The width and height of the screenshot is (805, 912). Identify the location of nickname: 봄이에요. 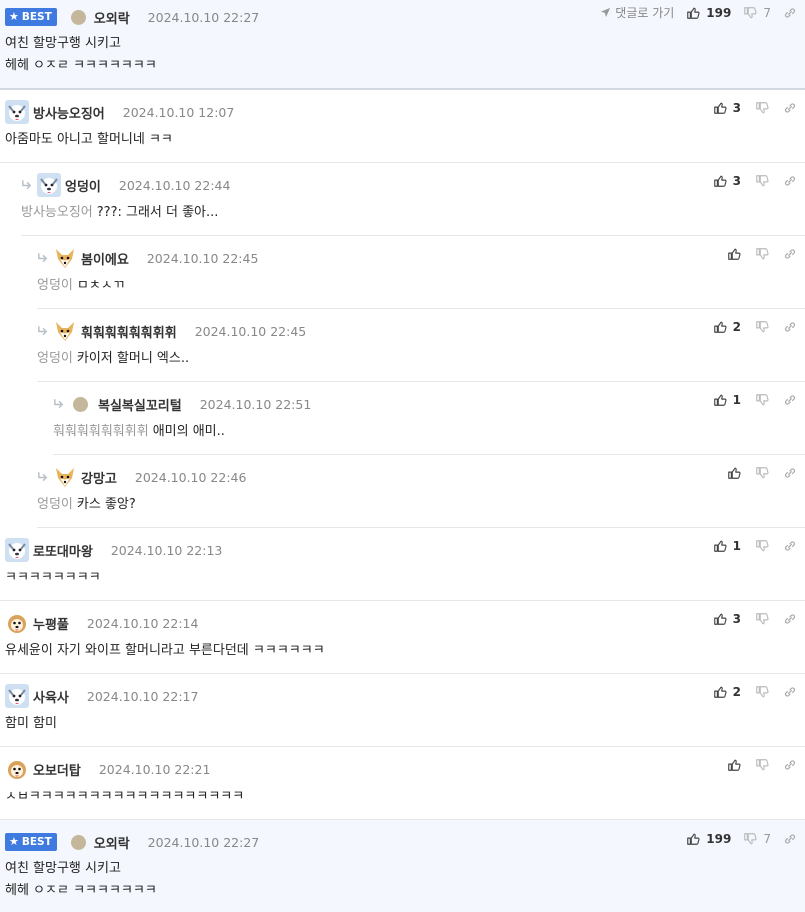
(105, 258).